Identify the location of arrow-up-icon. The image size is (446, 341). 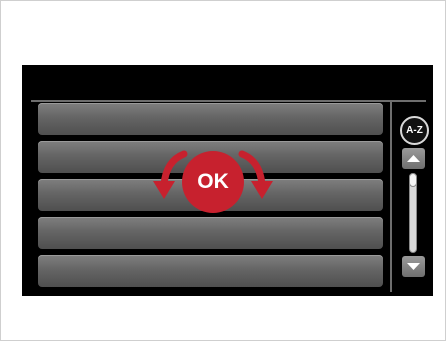
(413, 158).